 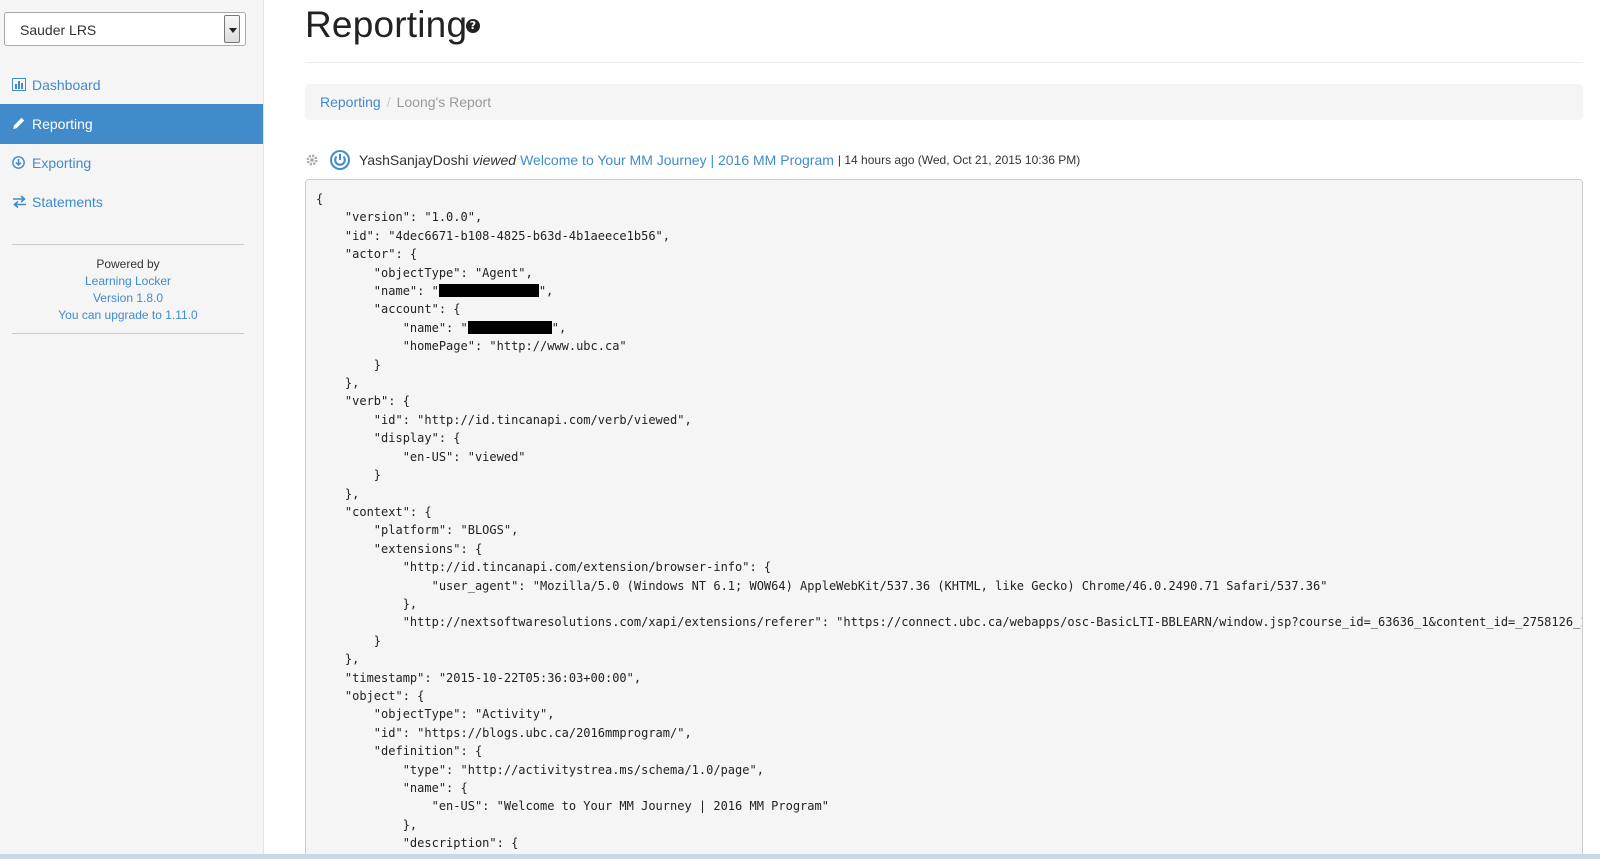 What do you see at coordinates (388, 438) in the screenshot?
I see `json-line-text: "display": {` at bounding box center [388, 438].